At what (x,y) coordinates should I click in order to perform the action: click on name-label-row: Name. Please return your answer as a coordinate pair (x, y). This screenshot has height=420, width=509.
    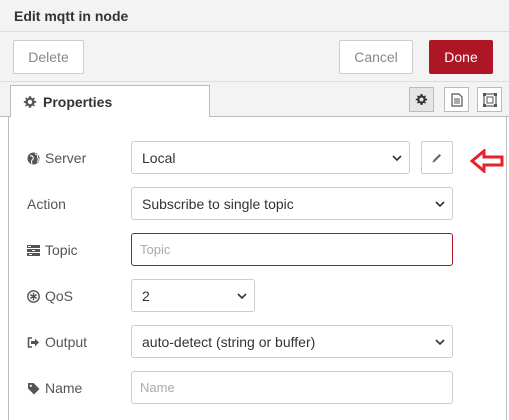
    Looking at the image, I should click on (54, 388).